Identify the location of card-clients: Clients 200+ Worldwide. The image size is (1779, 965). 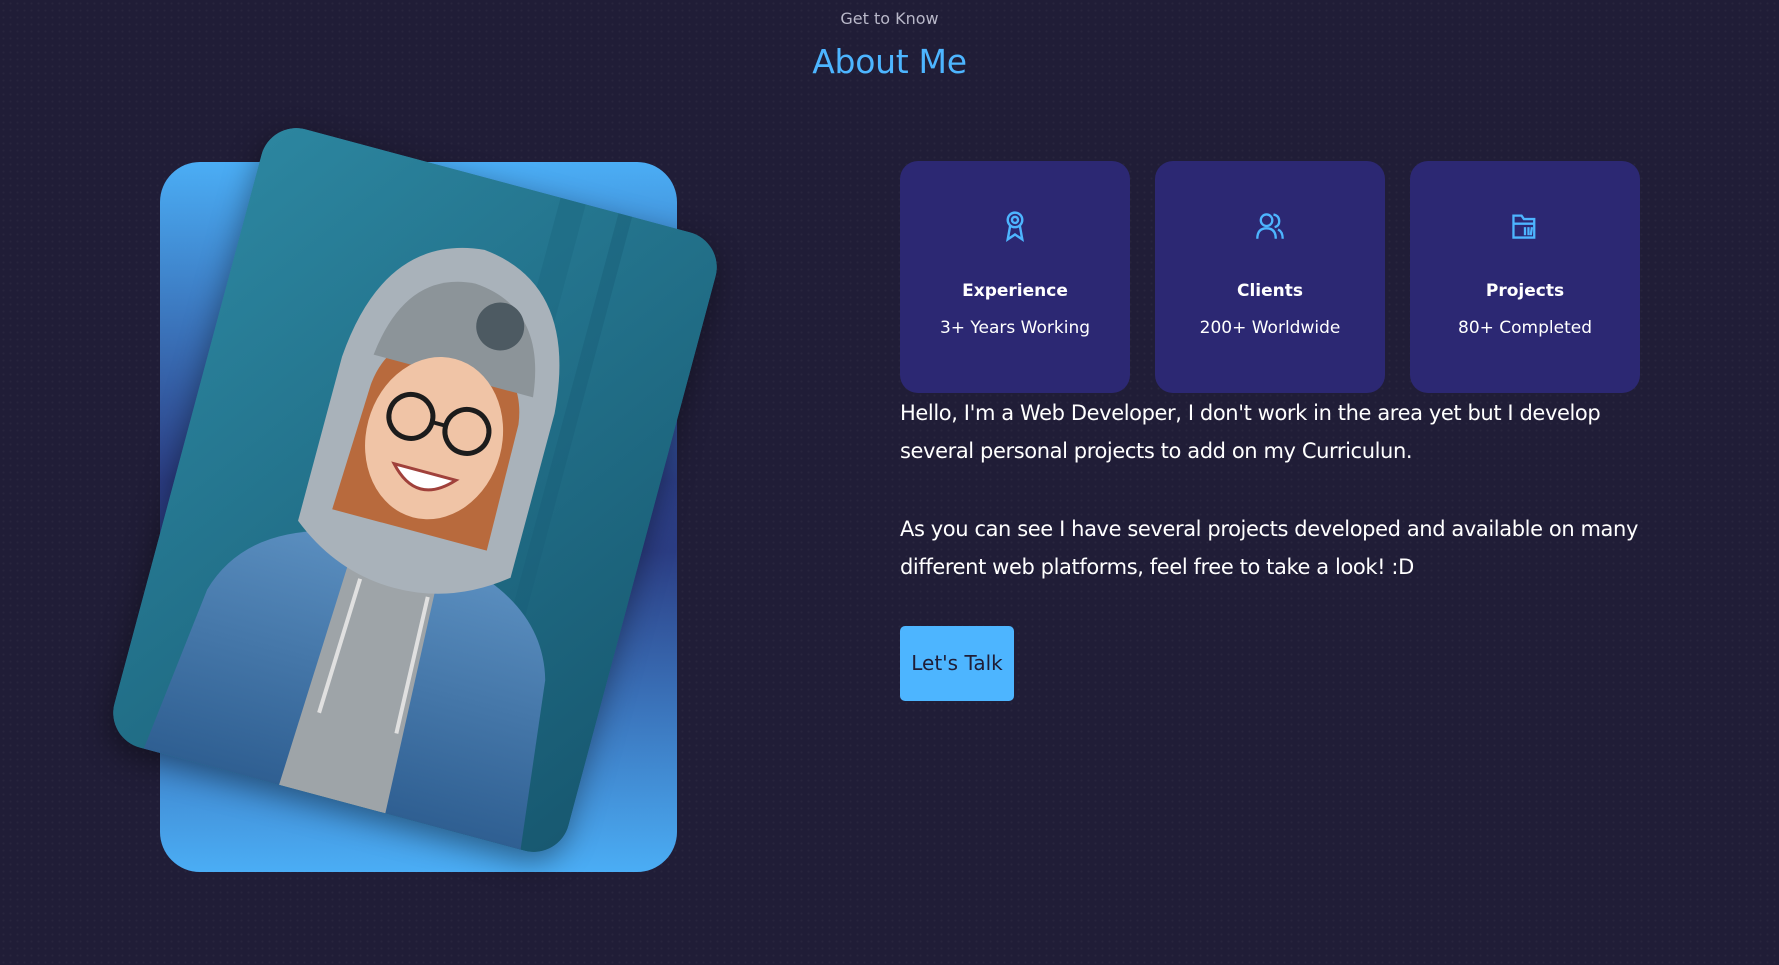
(1270, 277).